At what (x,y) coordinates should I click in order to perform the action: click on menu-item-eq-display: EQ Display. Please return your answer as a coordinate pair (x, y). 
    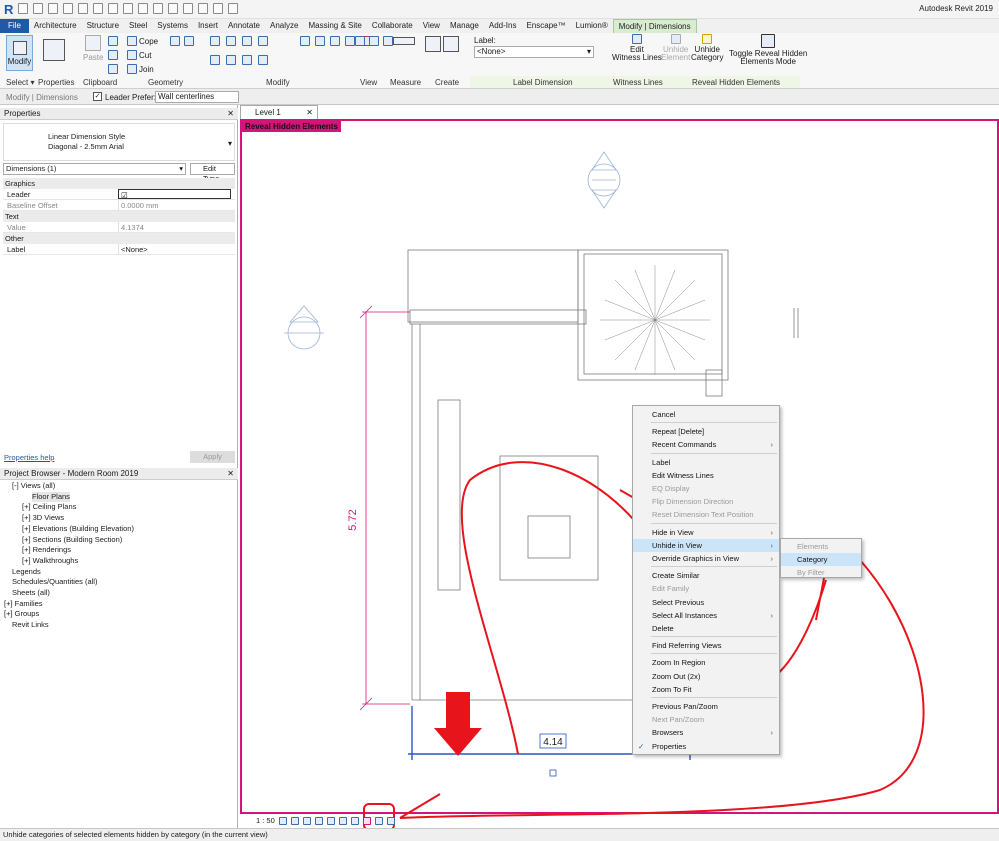
    Looking at the image, I should click on (706, 488).